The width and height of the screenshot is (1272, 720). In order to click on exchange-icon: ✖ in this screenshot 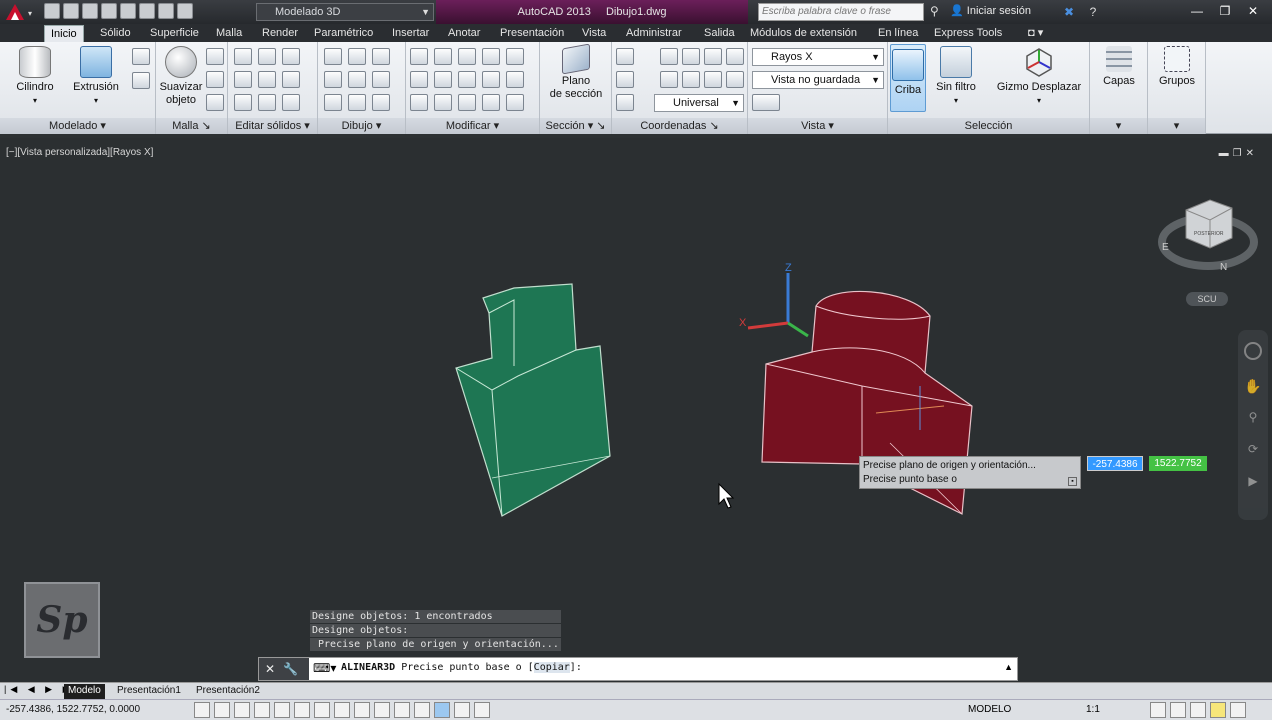, I will do `click(1069, 12)`.